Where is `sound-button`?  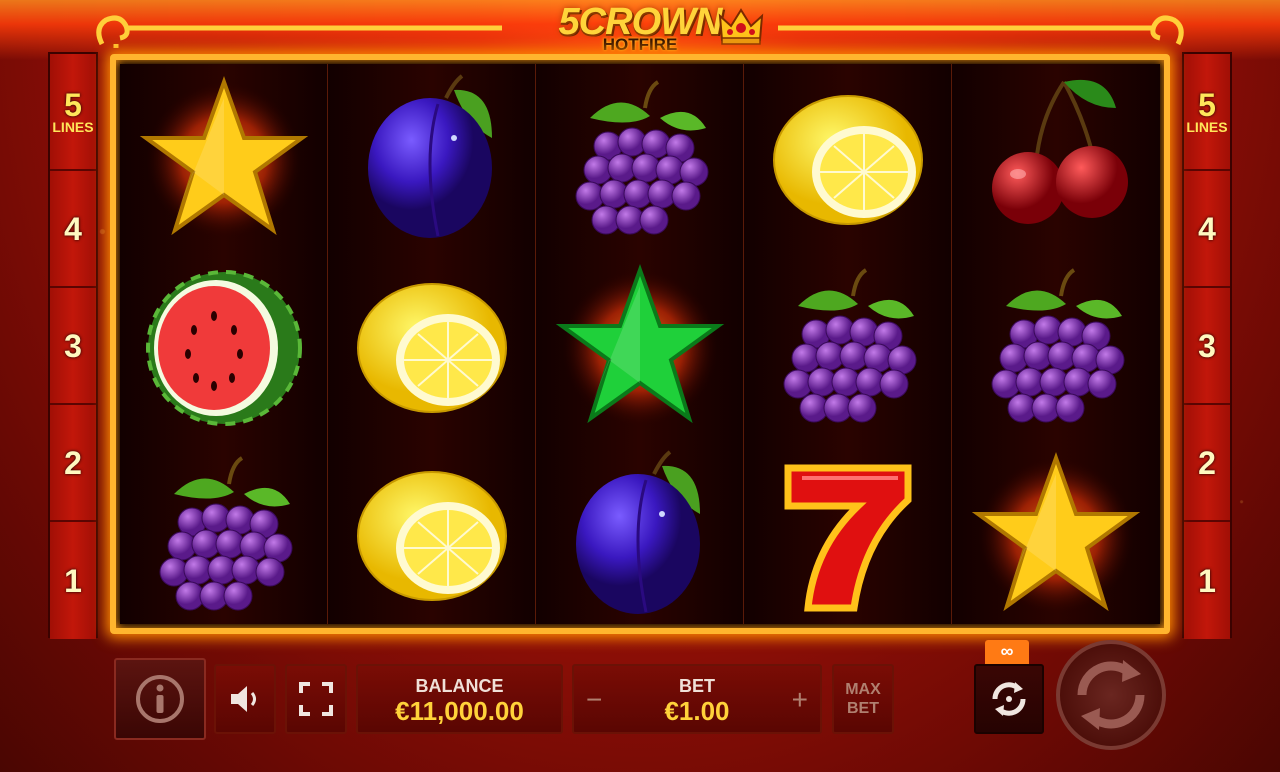
sound-button is located at coordinates (245, 699).